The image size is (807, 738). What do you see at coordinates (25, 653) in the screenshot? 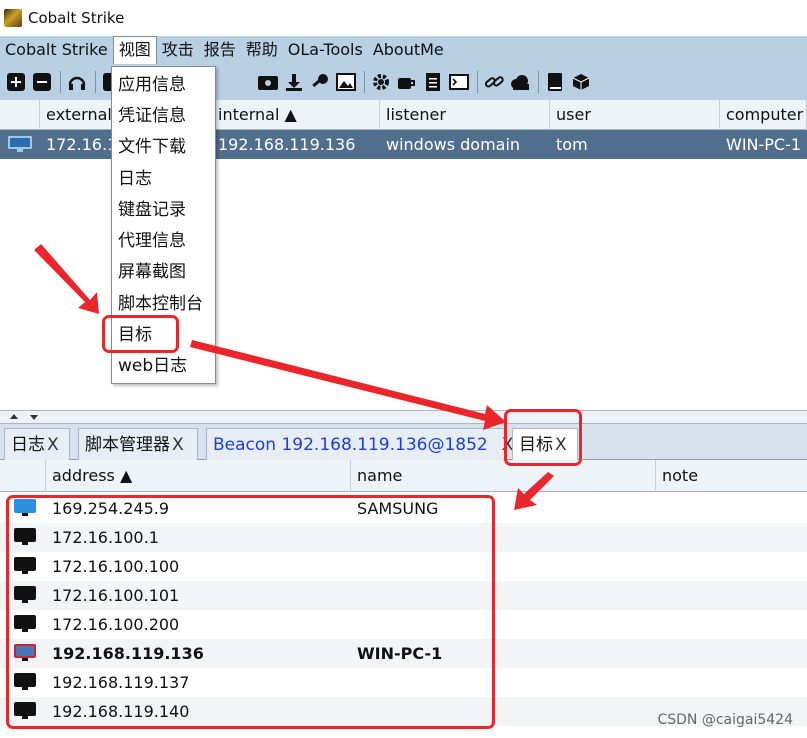
I see `compromised-host-icon` at bounding box center [25, 653].